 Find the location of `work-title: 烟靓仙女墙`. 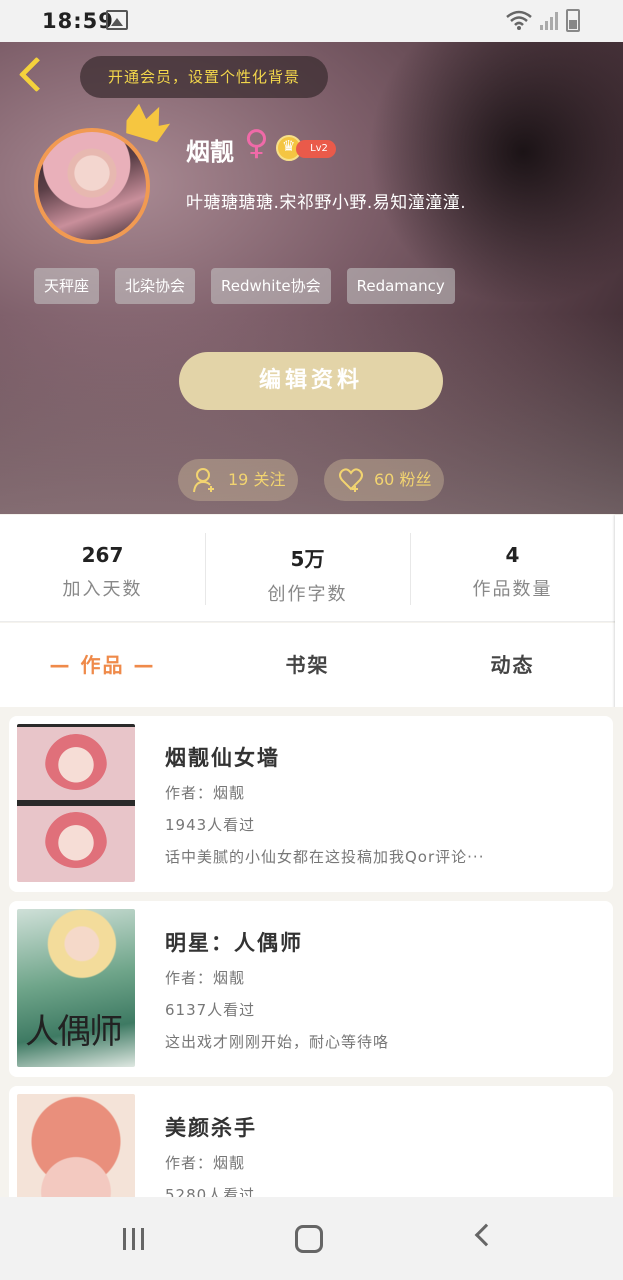

work-title: 烟靓仙女墙 is located at coordinates (222, 758).